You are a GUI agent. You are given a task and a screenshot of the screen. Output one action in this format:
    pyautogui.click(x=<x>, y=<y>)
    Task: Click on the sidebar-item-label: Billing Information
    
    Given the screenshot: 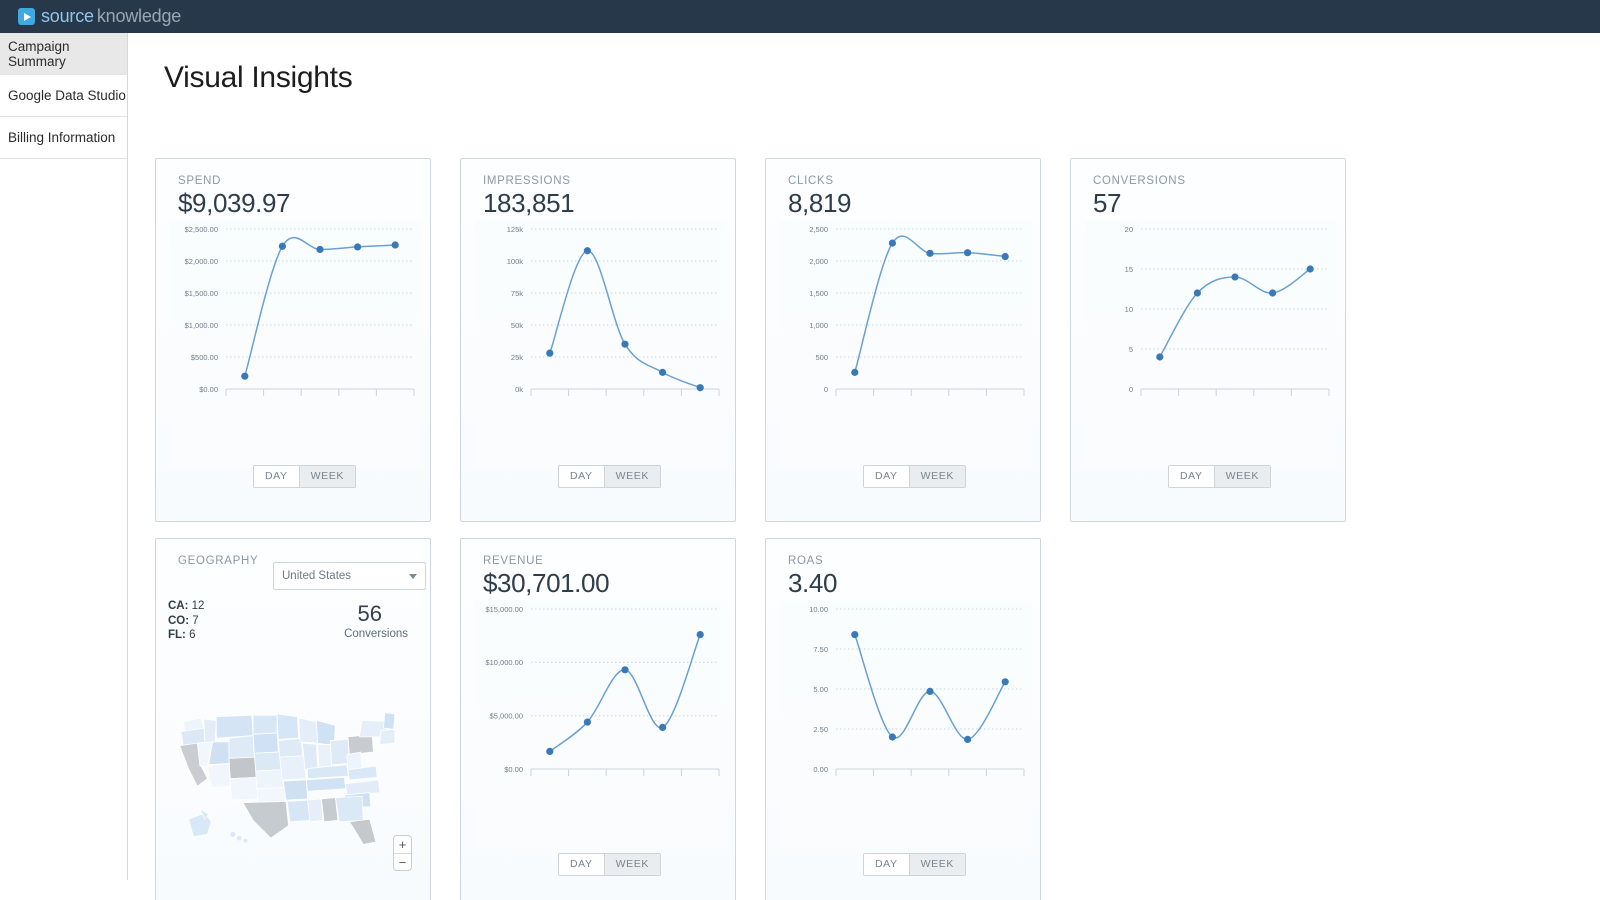 What is the action you would take?
    pyautogui.click(x=62, y=137)
    